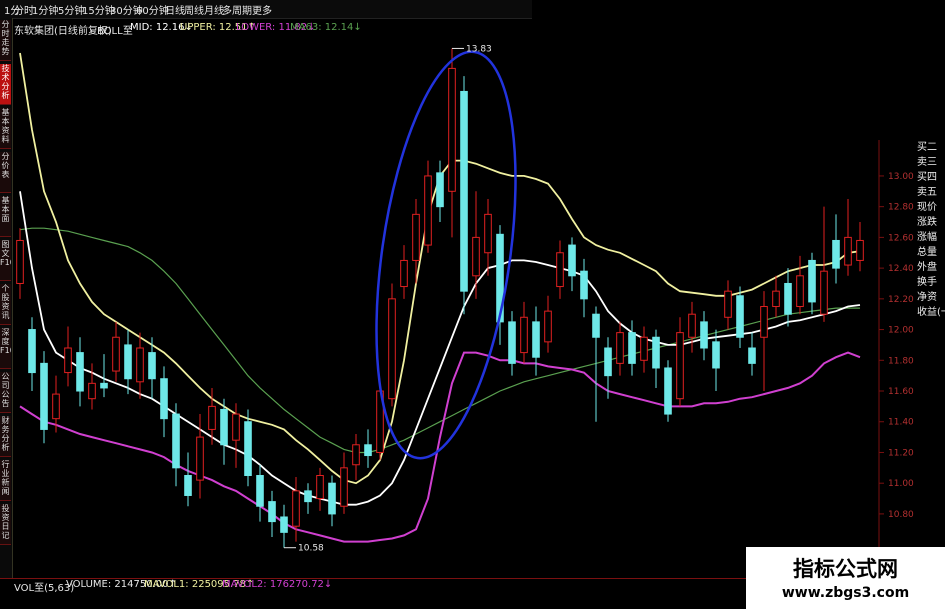  What do you see at coordinates (45, 9) in the screenshot?
I see `tab-period-2: 1分钟` at bounding box center [45, 9].